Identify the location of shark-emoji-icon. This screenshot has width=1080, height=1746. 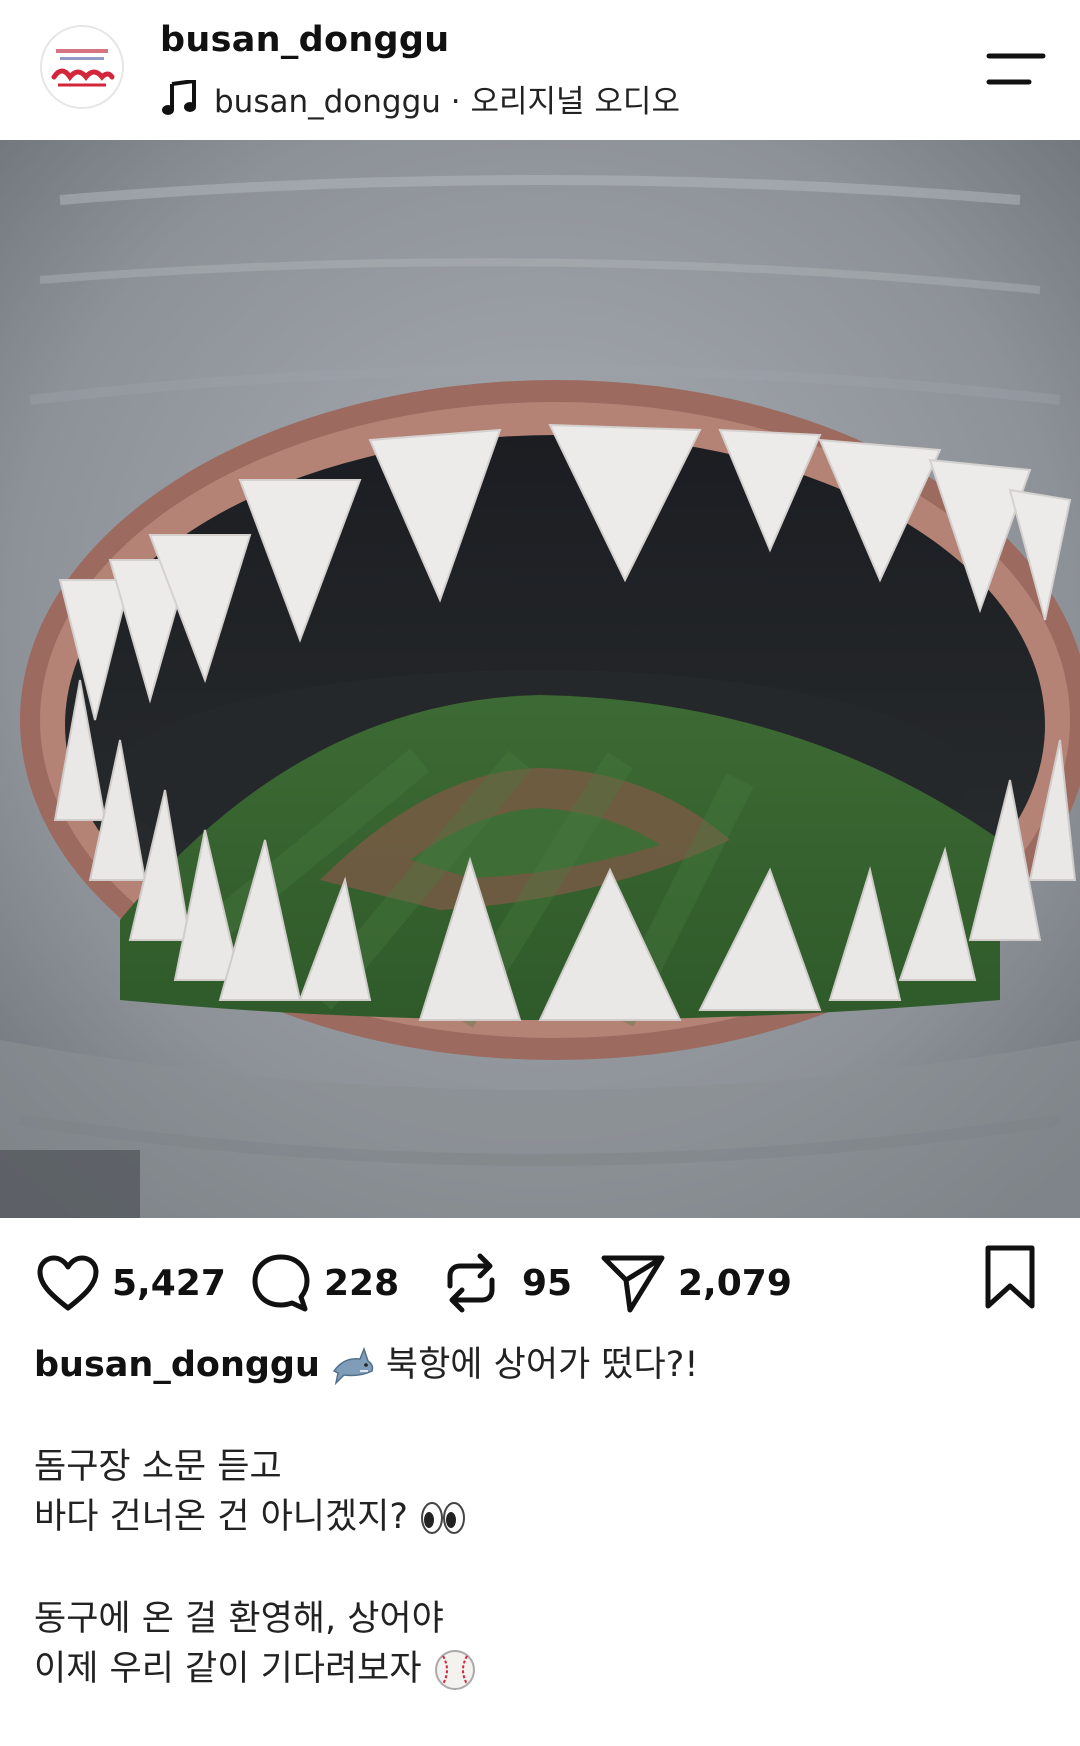
(353, 1366).